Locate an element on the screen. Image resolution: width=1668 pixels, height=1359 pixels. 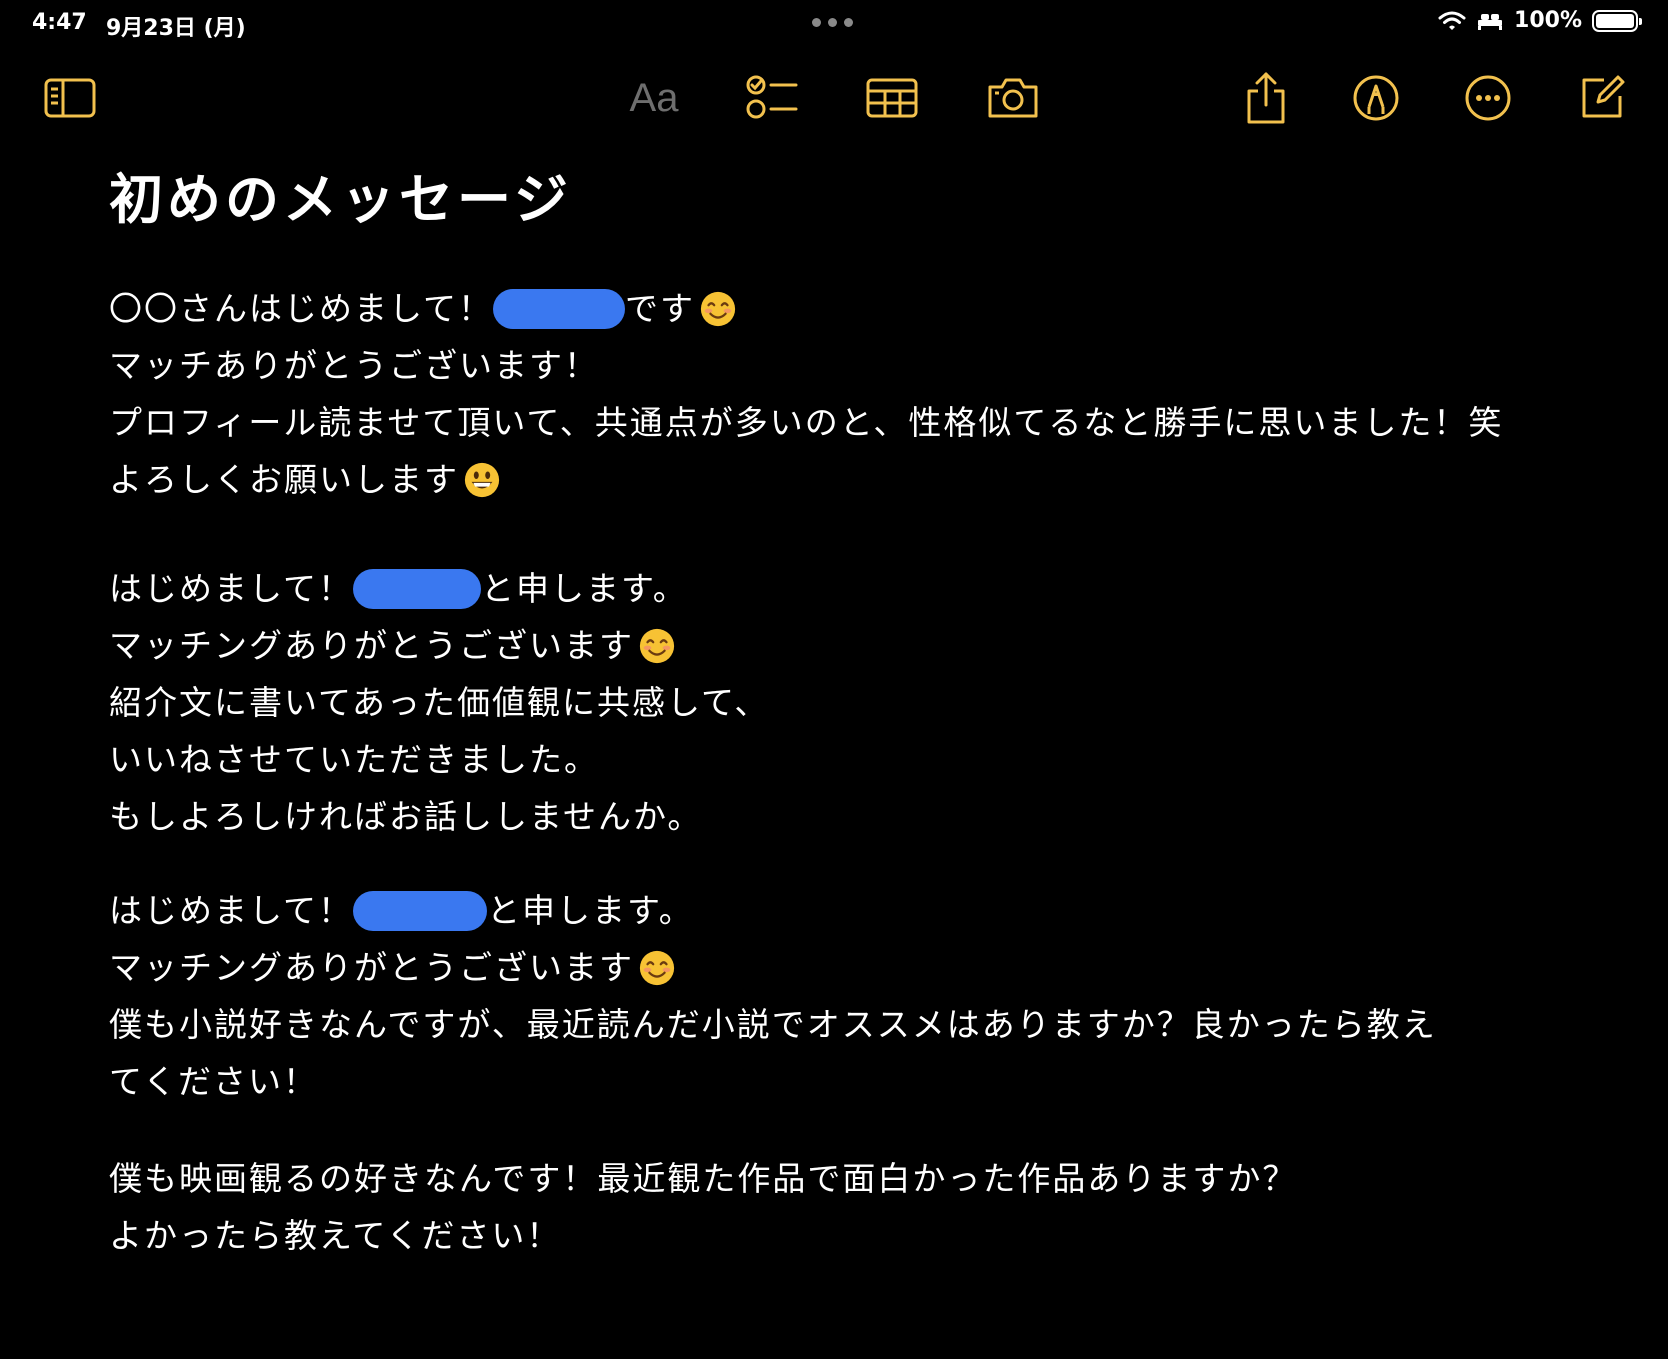
more-button is located at coordinates (1488, 98).